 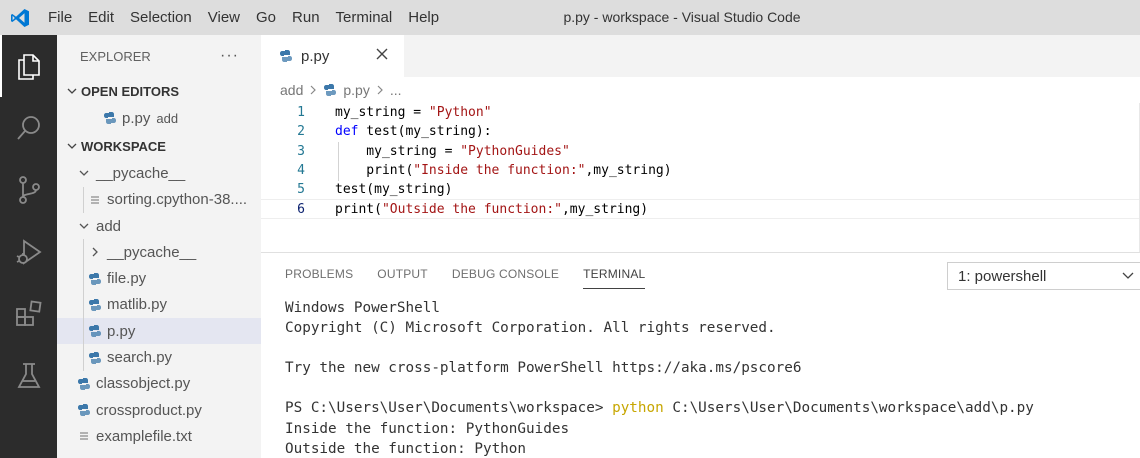 What do you see at coordinates (700, 189) in the screenshot?
I see `code-line: 5 test(my_string)` at bounding box center [700, 189].